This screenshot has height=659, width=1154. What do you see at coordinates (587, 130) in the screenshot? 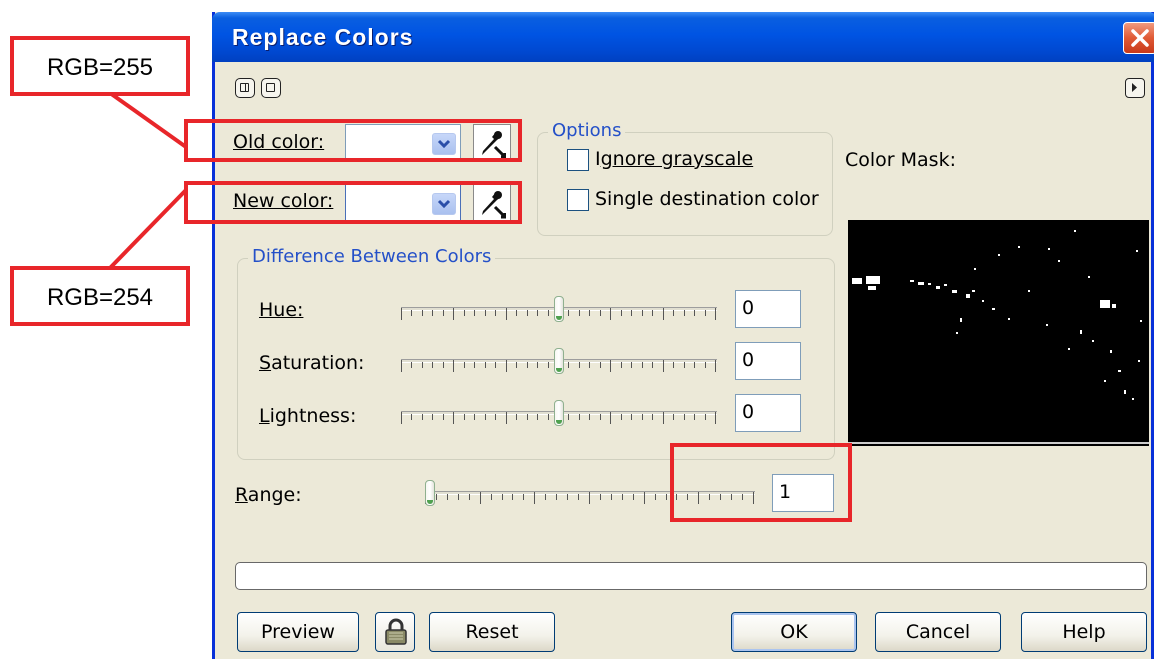
I see `options-group-title: Options` at bounding box center [587, 130].